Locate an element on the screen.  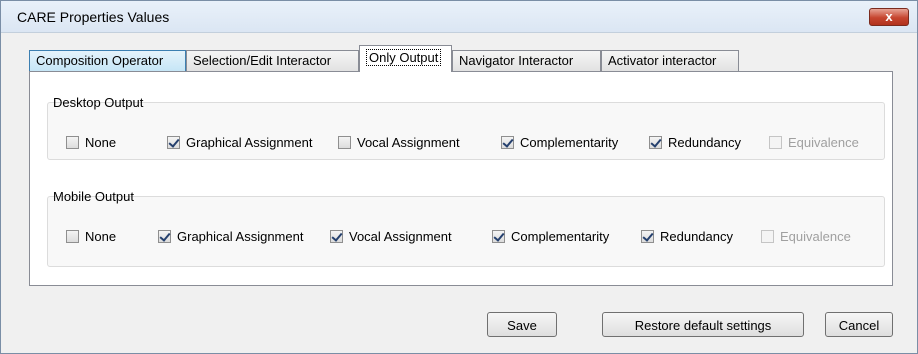
close-icon: x is located at coordinates (889, 16).